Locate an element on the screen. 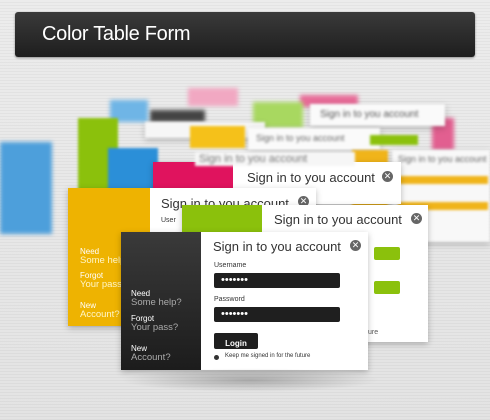 Image resolution: width=490 pixels, height=420 pixels. bg-form-title-1: Sign in to you account is located at coordinates (369, 114).